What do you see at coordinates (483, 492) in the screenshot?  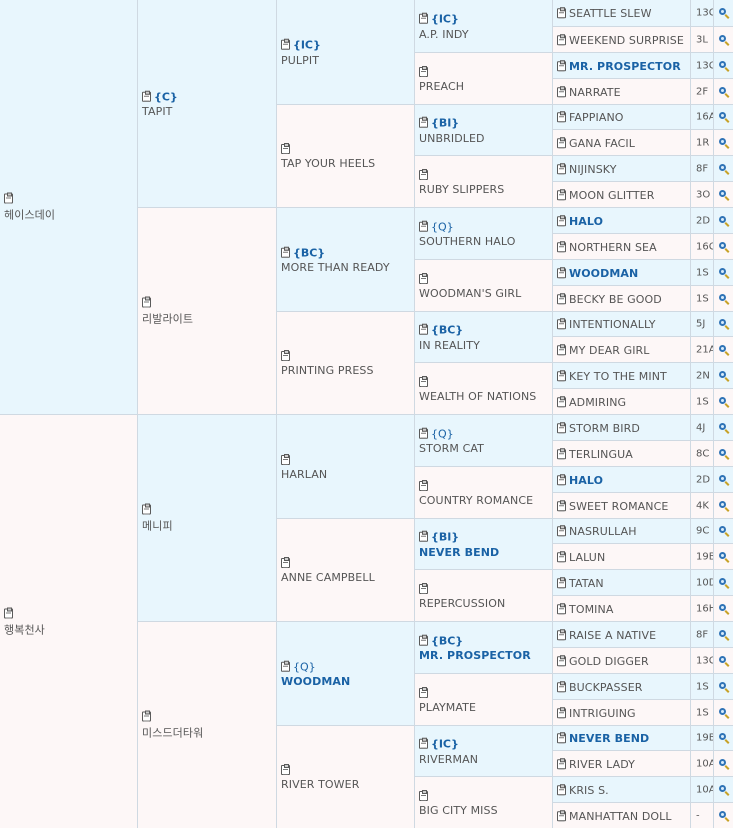 I see `pedigree-cell-gen3: COUNTRY ROMANCE` at bounding box center [483, 492].